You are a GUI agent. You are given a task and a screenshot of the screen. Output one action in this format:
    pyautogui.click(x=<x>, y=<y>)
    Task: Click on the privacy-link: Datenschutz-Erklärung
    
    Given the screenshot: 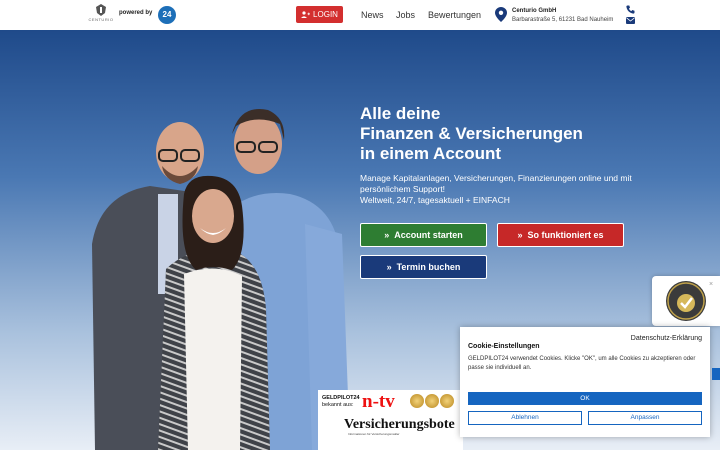 What is the action you would take?
    pyautogui.click(x=666, y=338)
    